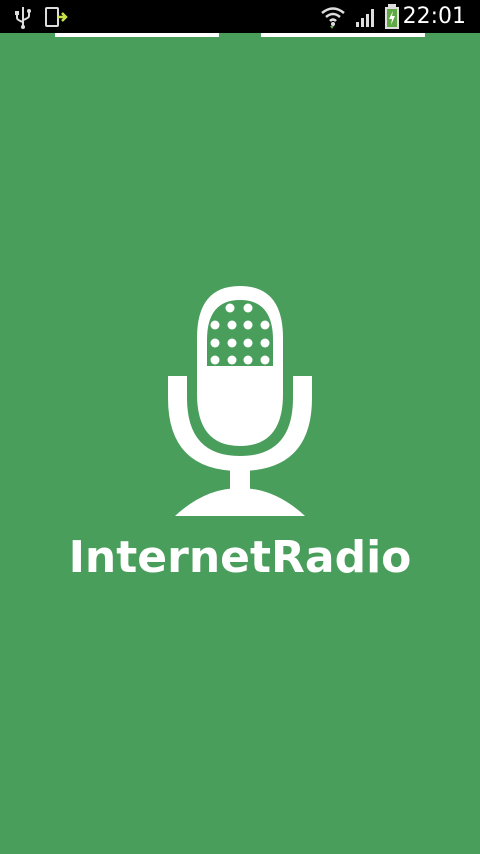 The height and width of the screenshot is (854, 480). Describe the element at coordinates (56, 16) in the screenshot. I see `download-icon` at that location.